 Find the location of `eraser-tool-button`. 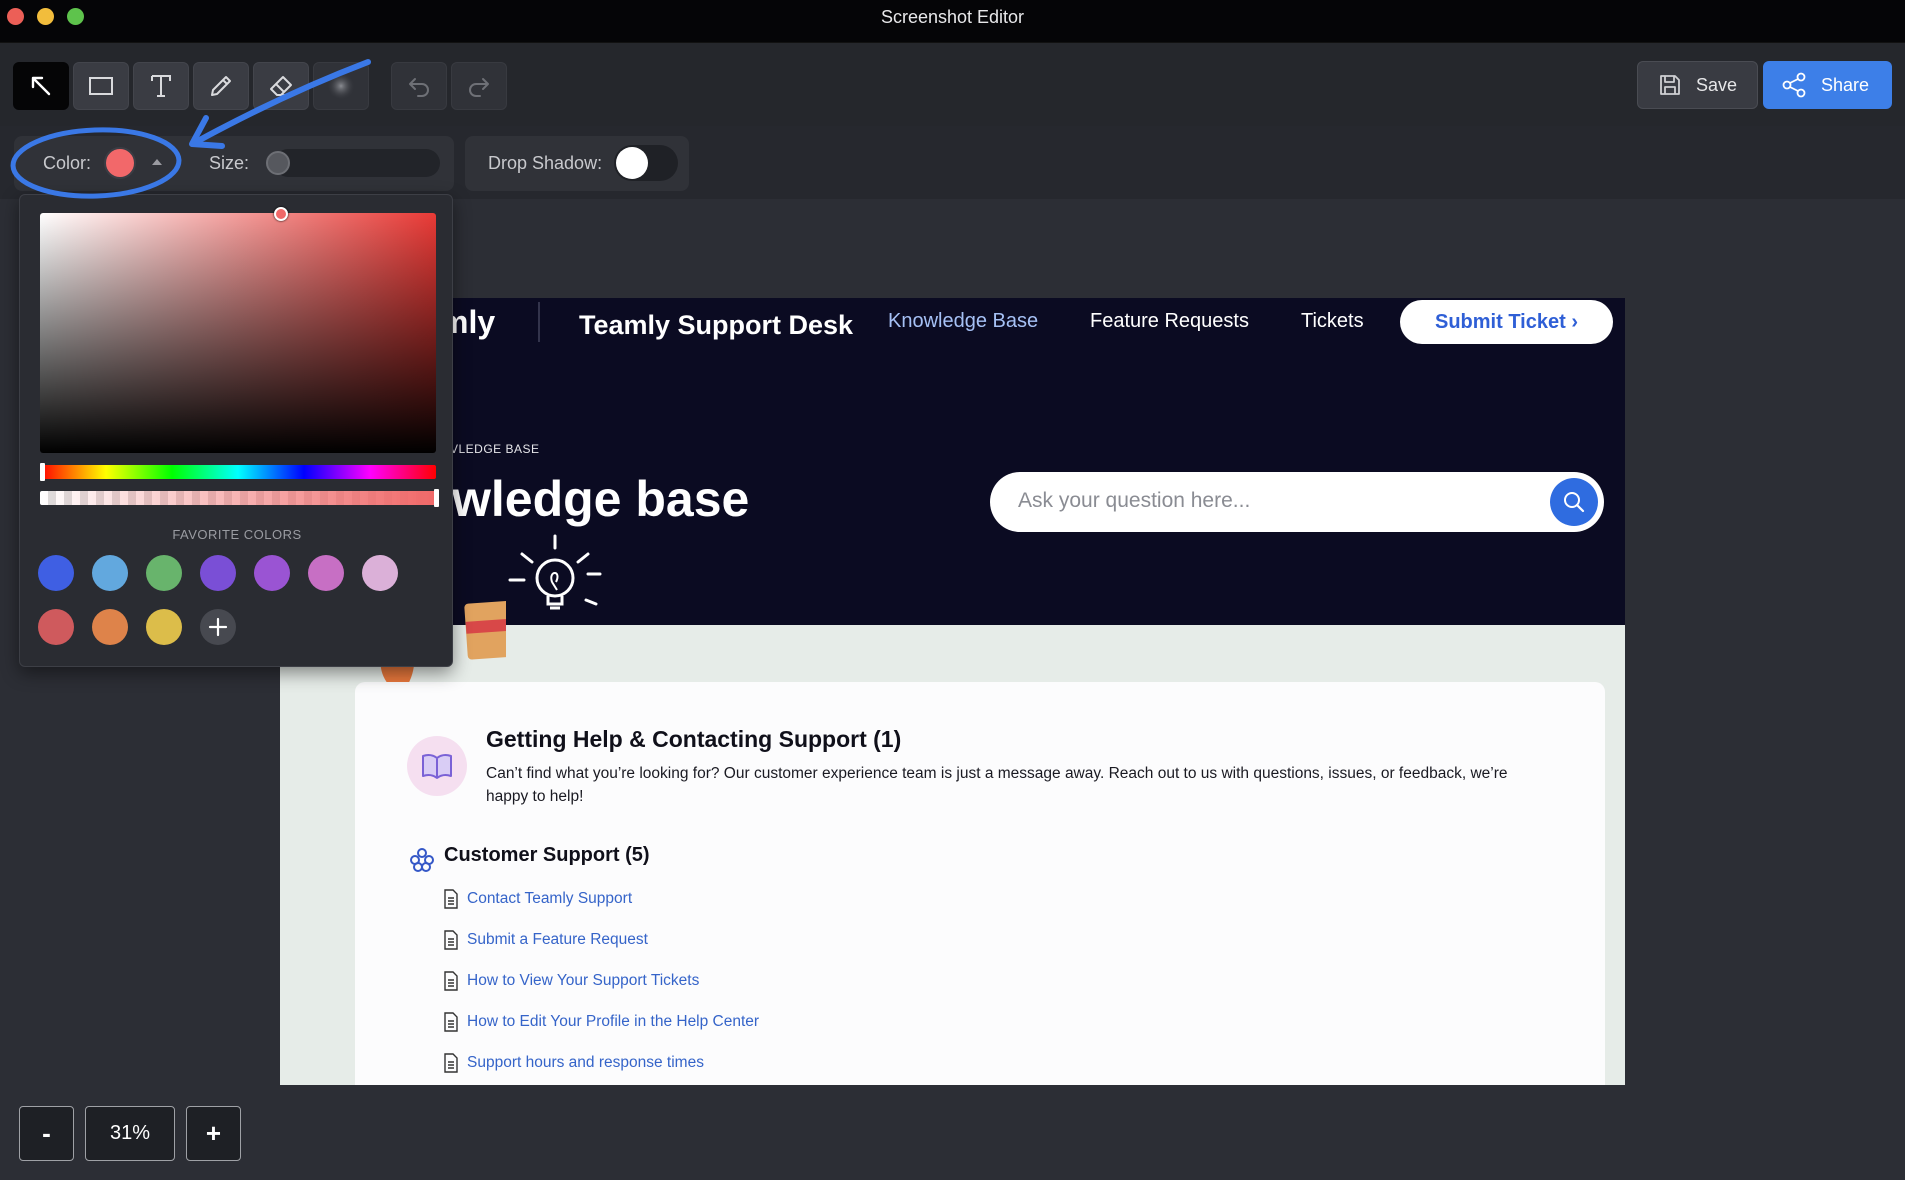

eraser-tool-button is located at coordinates (281, 86).